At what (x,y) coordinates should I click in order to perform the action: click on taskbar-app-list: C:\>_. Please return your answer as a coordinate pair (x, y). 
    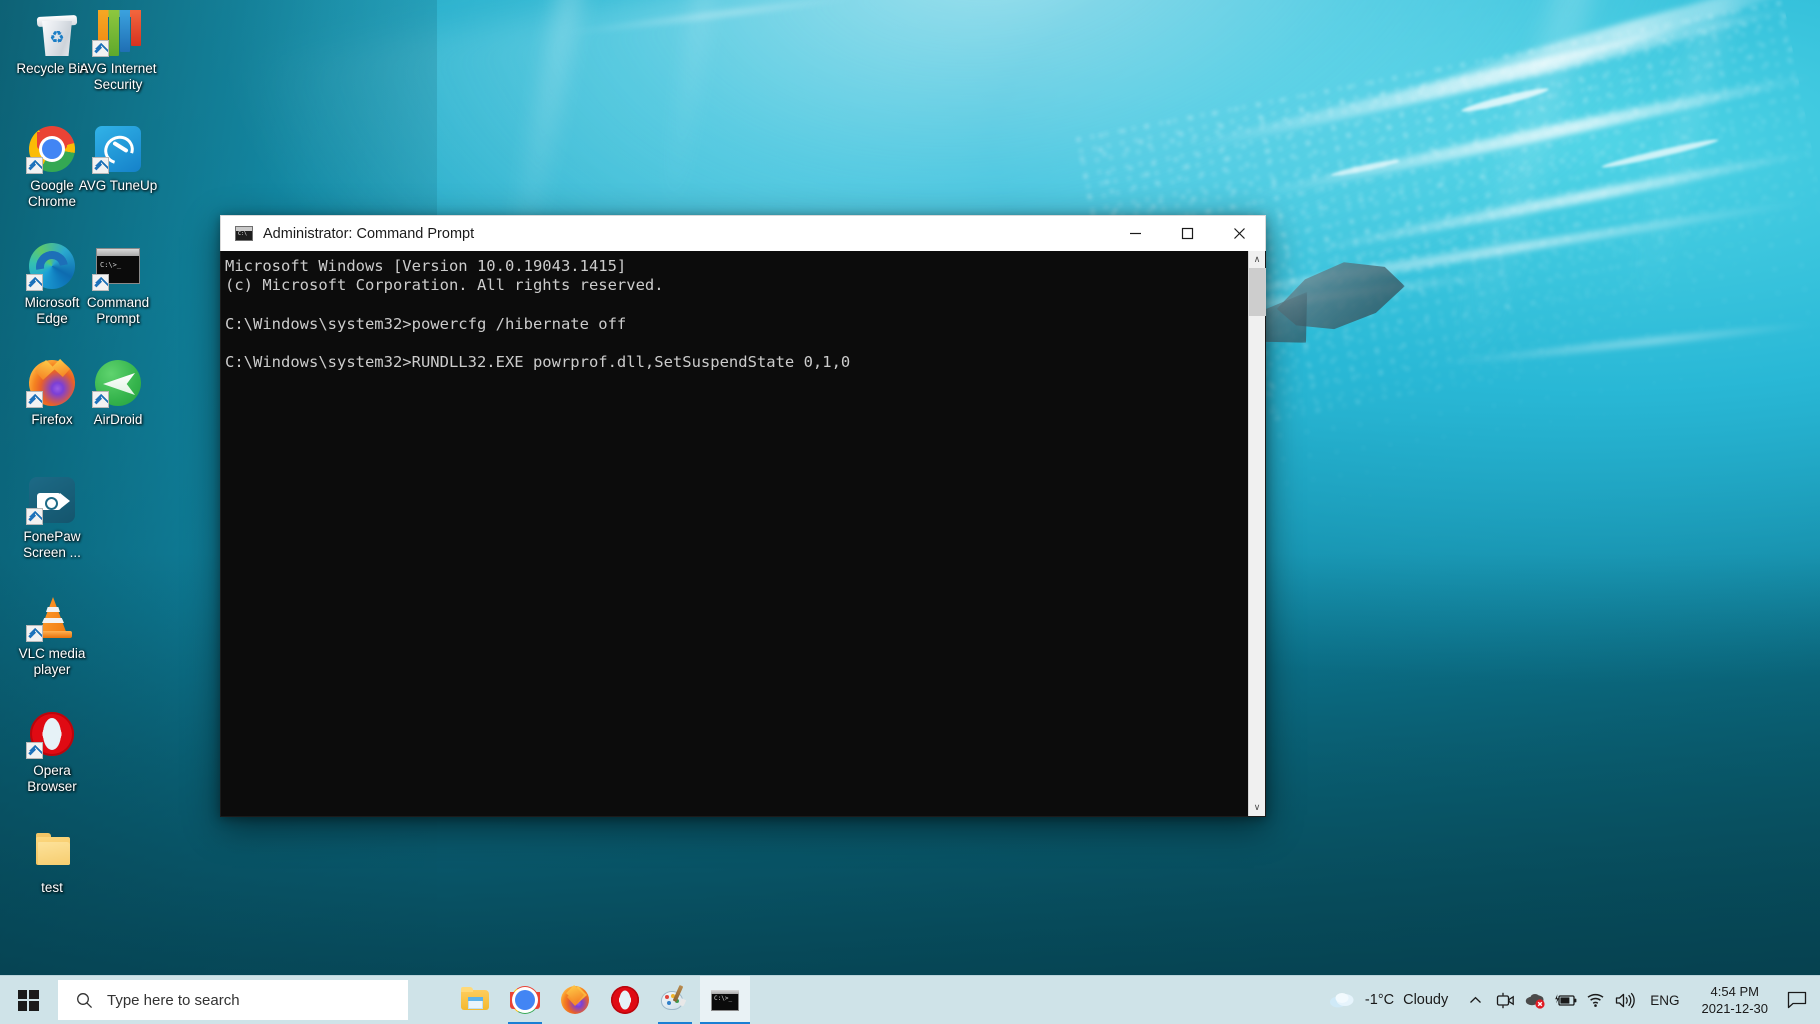
    Looking at the image, I should click on (600, 999).